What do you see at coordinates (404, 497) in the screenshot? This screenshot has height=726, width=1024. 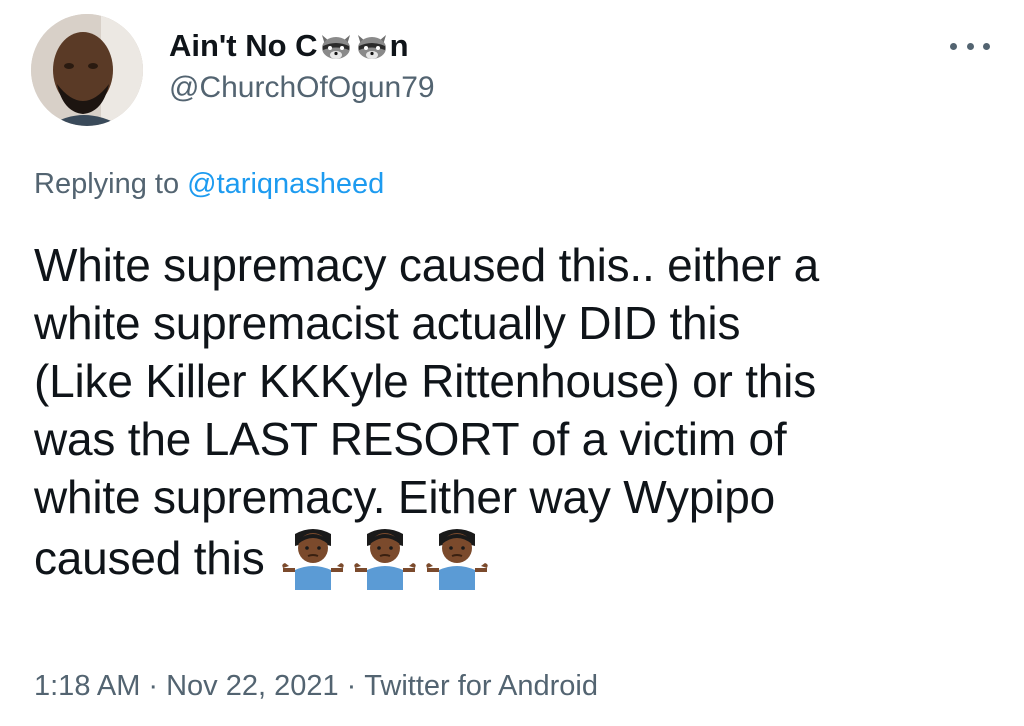 I see `tweet-text-line: white supremacy. Either way Wypipo` at bounding box center [404, 497].